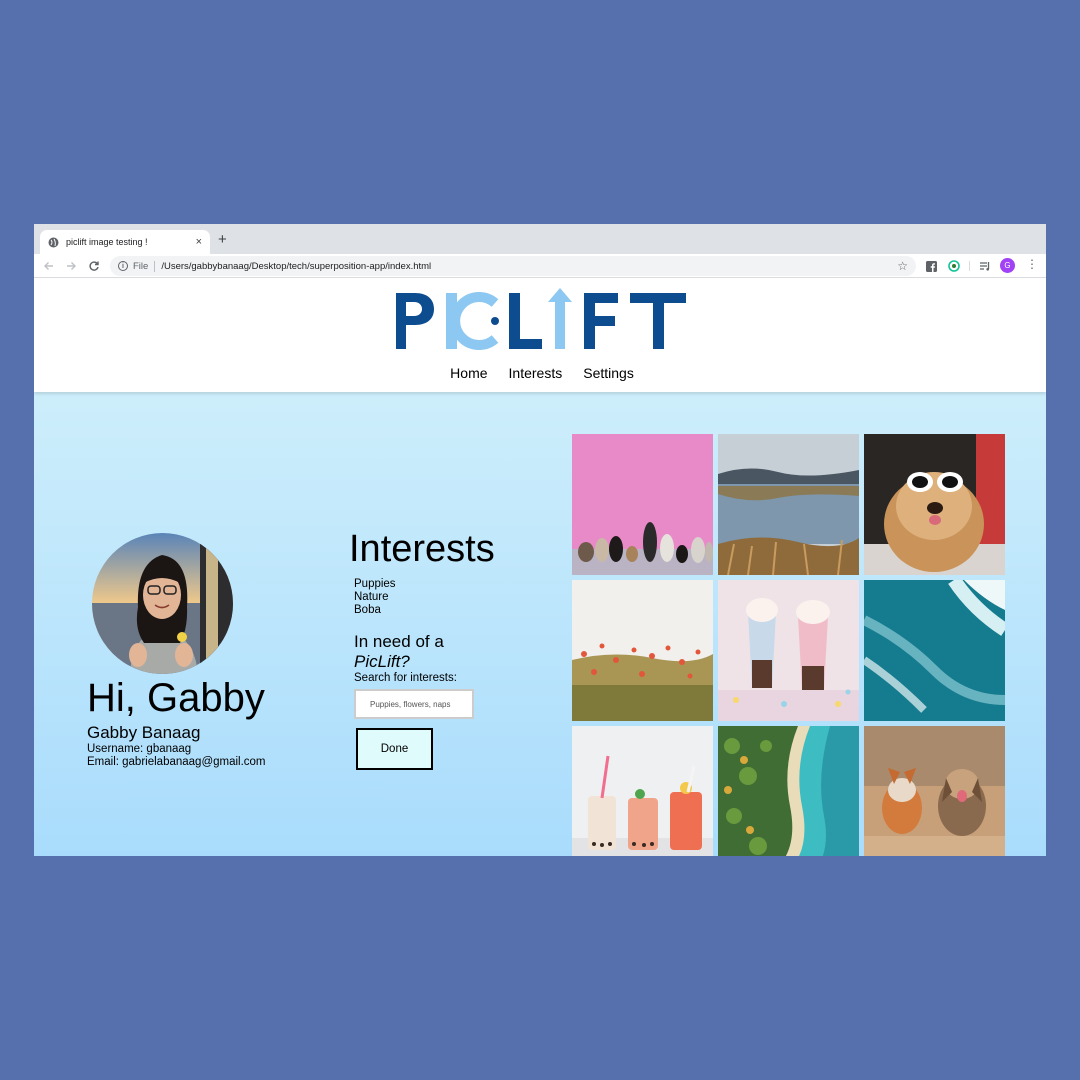  What do you see at coordinates (394, 749) in the screenshot?
I see `done-button: Done` at bounding box center [394, 749].